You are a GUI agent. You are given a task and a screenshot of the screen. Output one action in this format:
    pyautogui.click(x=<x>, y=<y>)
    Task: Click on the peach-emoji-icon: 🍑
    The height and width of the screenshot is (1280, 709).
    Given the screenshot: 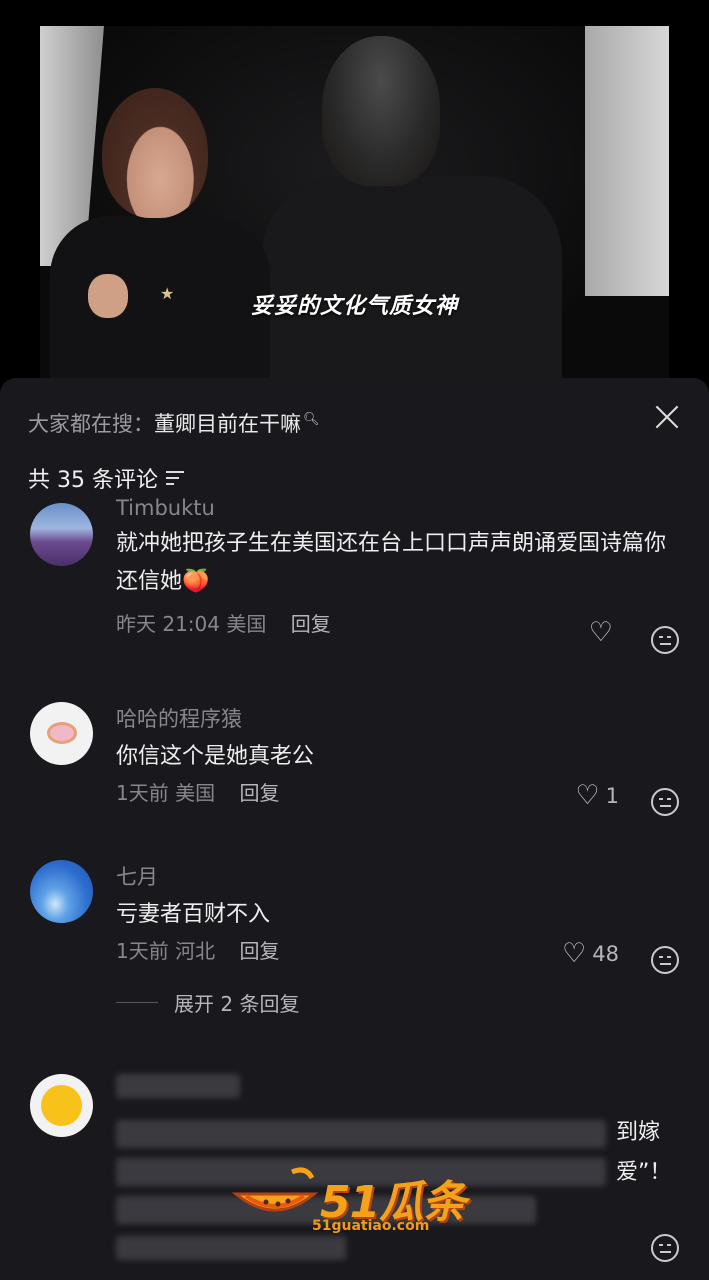 What is the action you would take?
    pyautogui.click(x=196, y=581)
    